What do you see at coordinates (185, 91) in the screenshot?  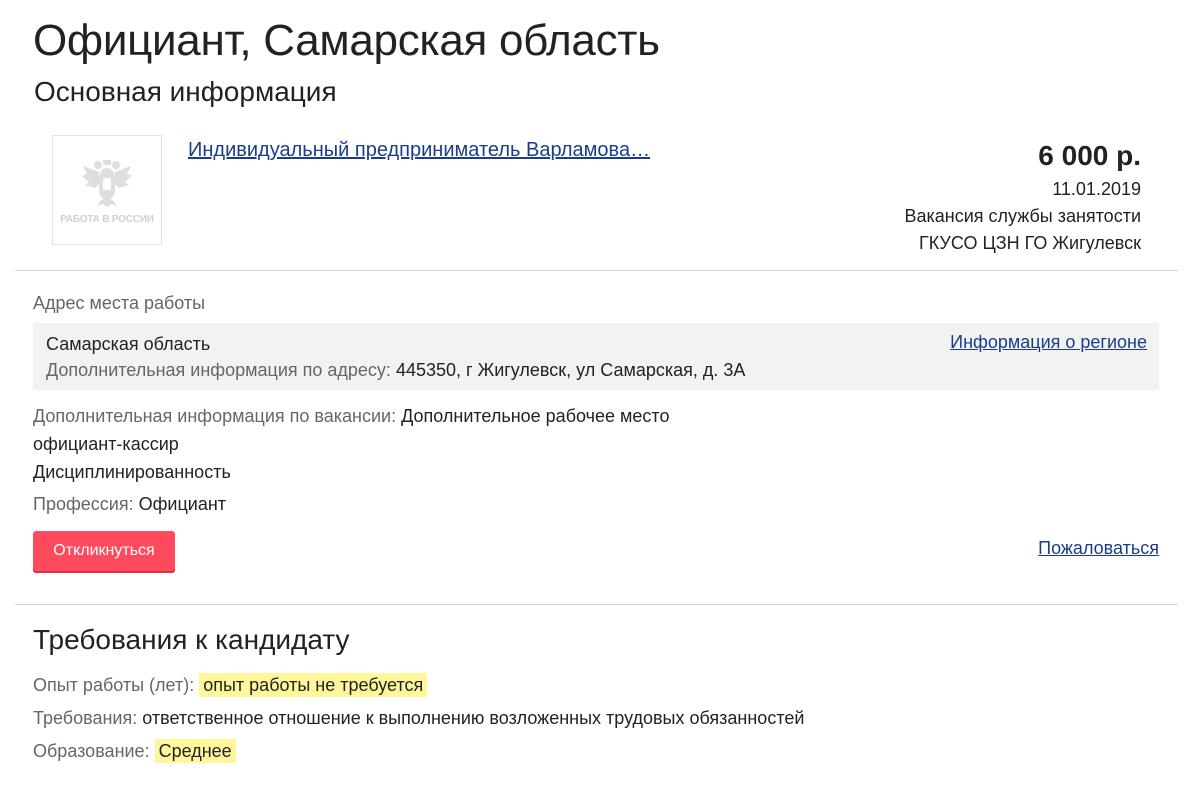 I see `section-title-main-info: Основная информация` at bounding box center [185, 91].